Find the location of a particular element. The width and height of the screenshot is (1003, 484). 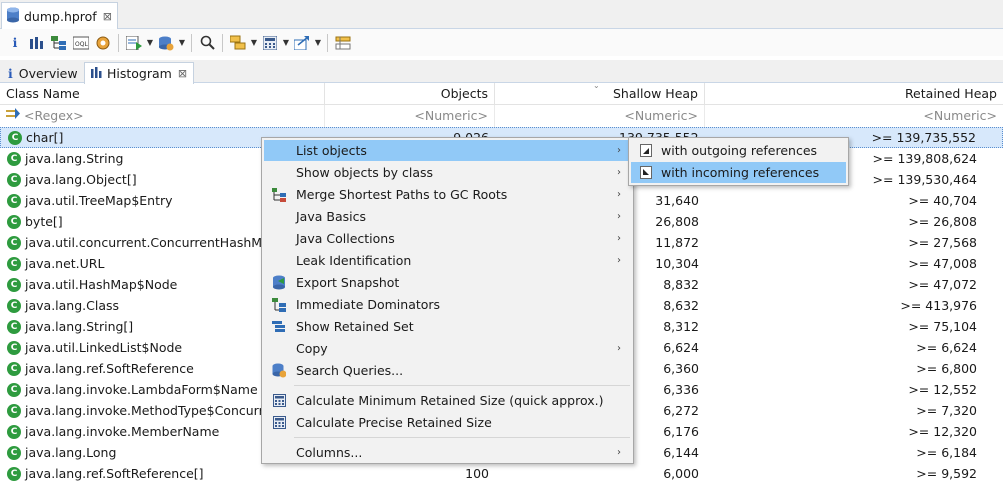

export-icon is located at coordinates (302, 43).